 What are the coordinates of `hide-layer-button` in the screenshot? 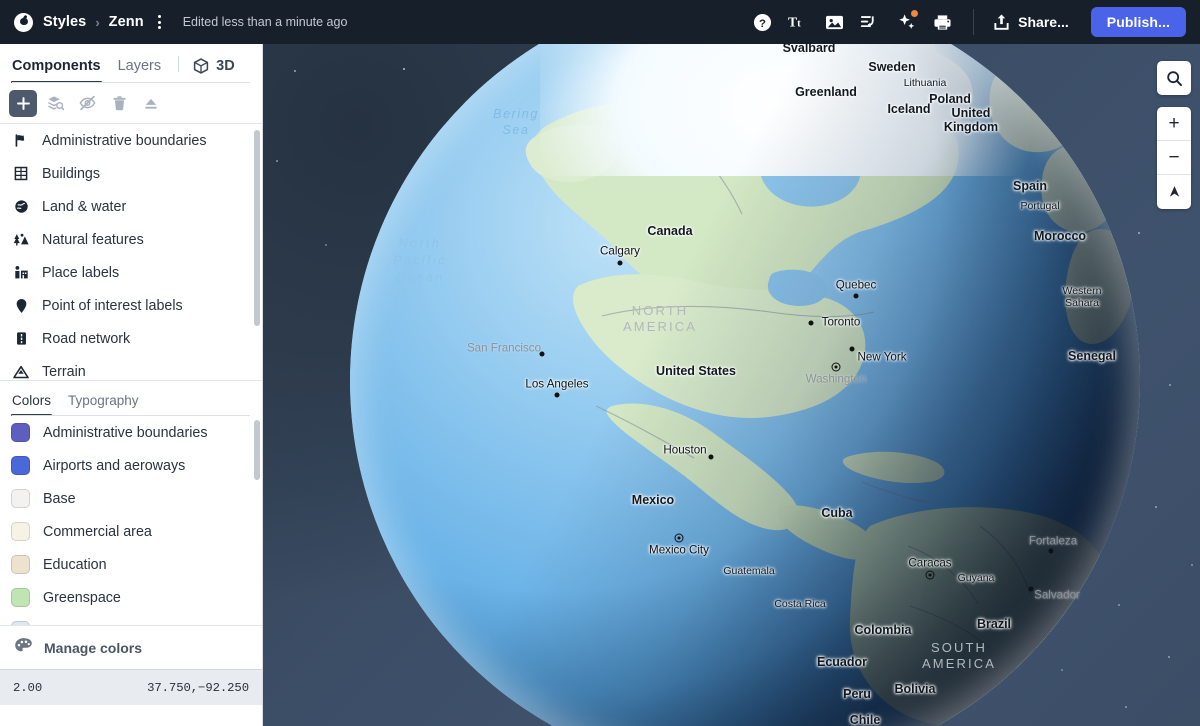 It's located at (87, 103).